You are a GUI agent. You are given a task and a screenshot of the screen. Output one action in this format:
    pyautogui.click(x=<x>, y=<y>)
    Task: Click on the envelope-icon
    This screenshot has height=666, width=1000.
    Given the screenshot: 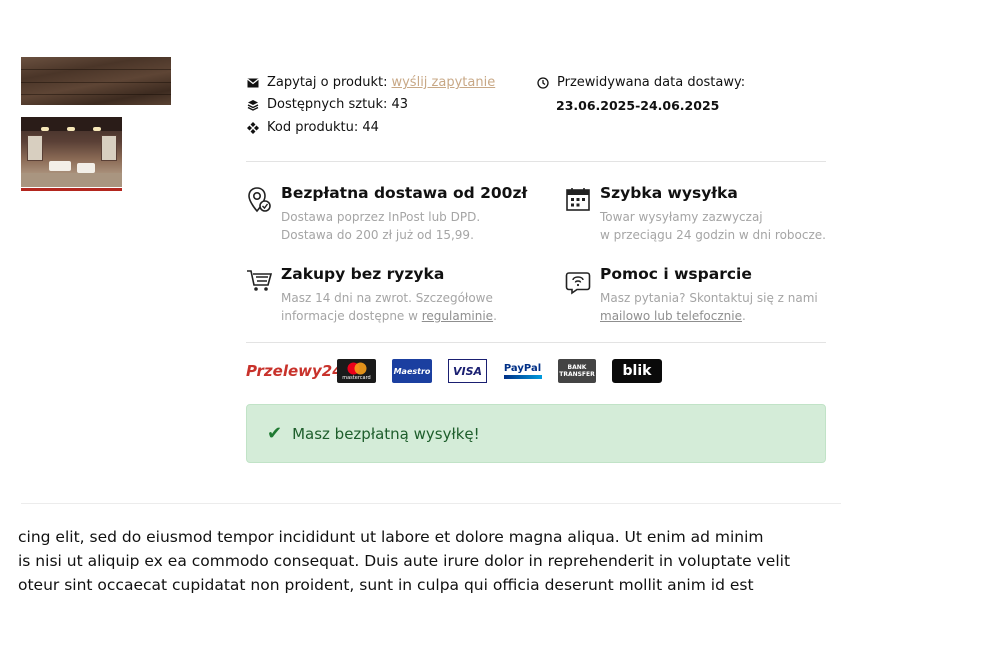 What is the action you would take?
    pyautogui.click(x=253, y=83)
    